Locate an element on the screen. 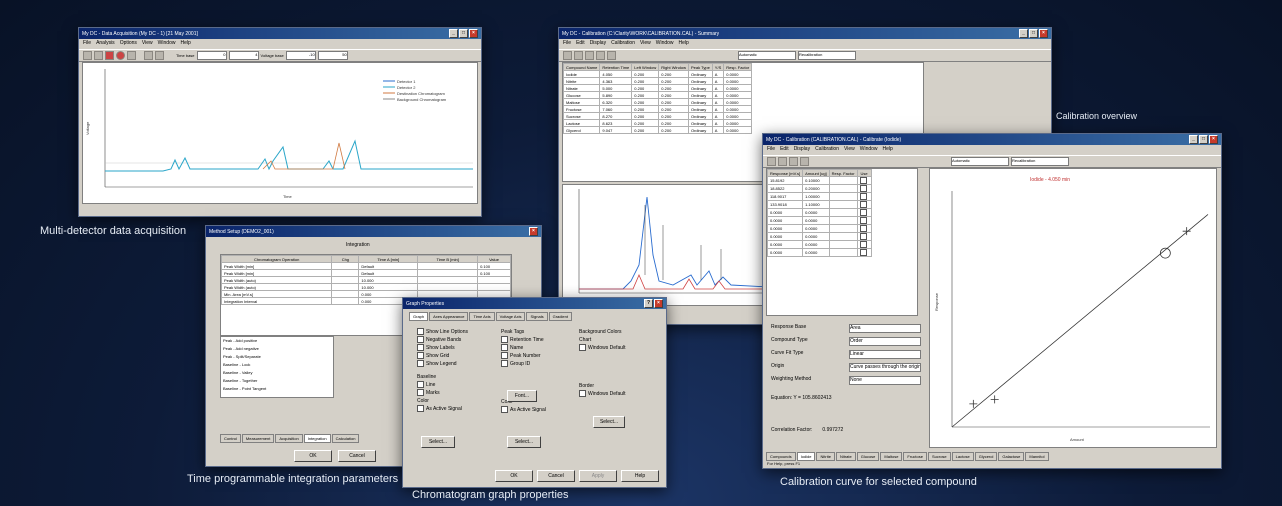 This screenshot has height=506, width=1282. print-icon is located at coordinates (589, 55).